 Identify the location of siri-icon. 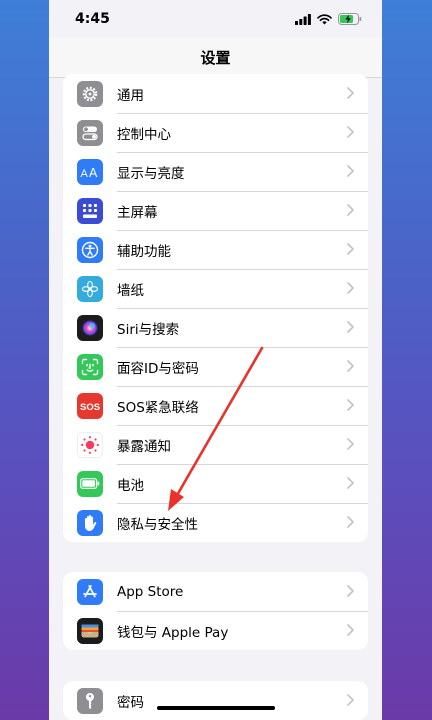
(90, 327).